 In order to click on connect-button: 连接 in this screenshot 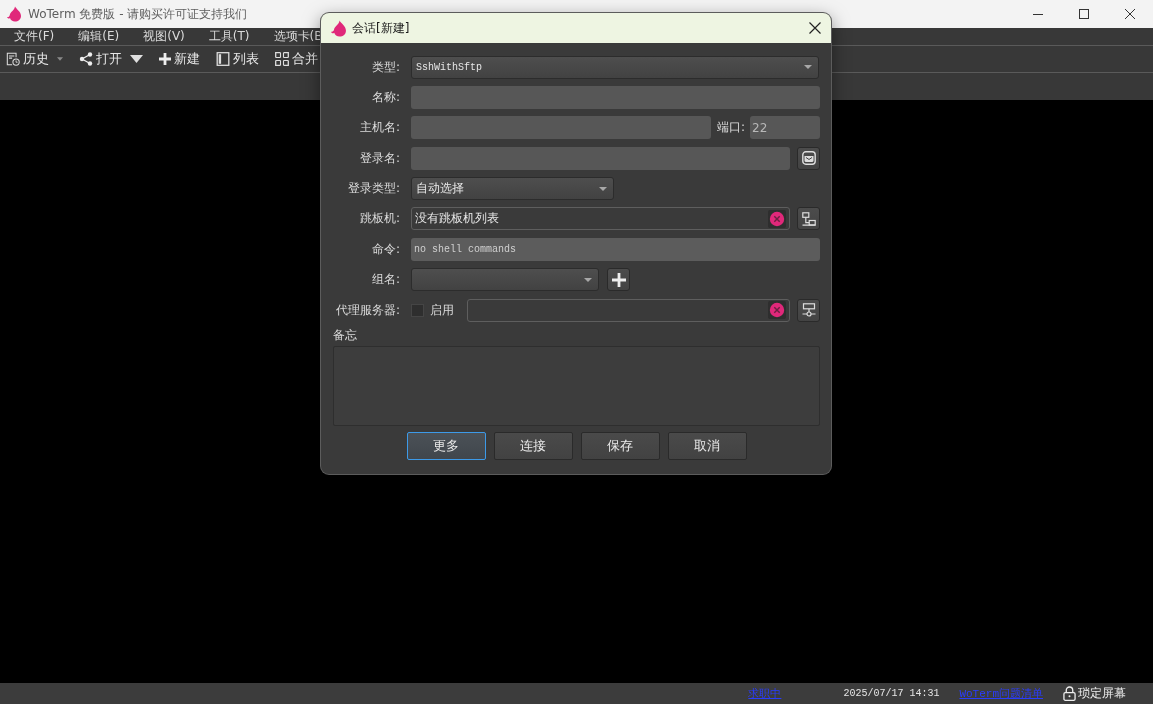, I will do `click(533, 446)`.